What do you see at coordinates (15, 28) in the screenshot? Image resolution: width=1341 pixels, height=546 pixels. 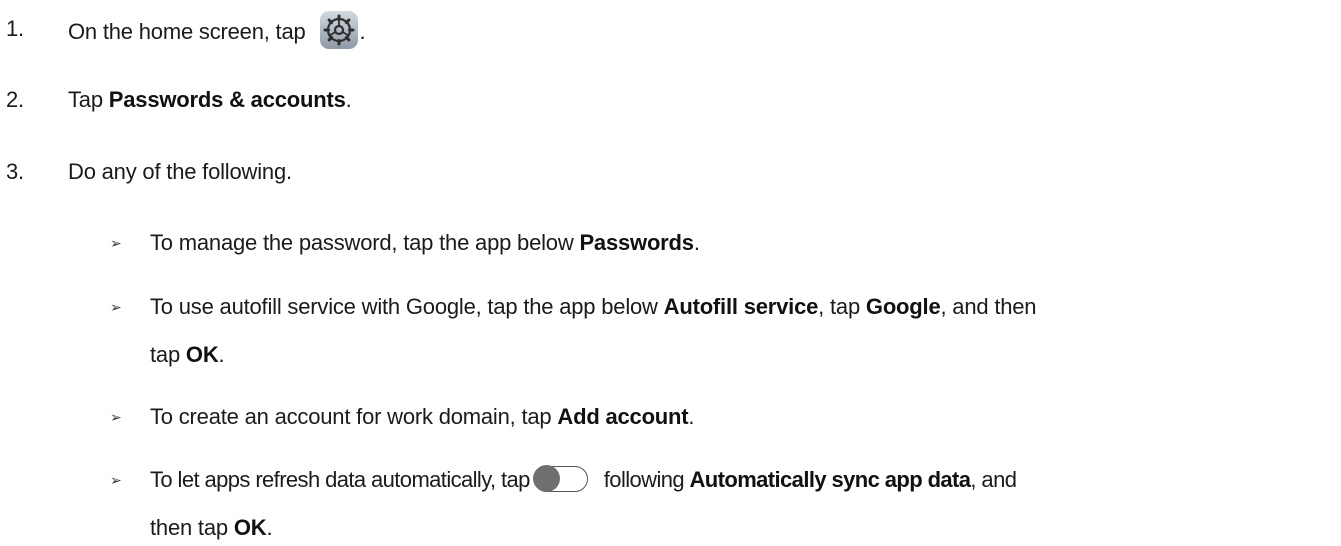 I see `step-number: 1.` at bounding box center [15, 28].